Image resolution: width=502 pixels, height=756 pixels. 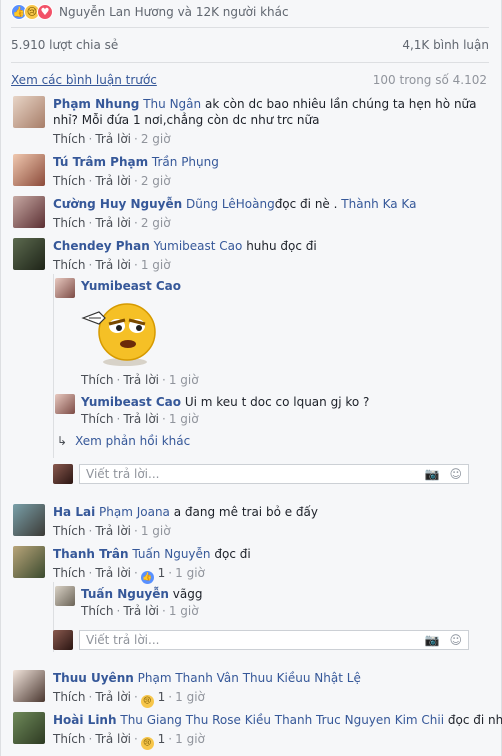 What do you see at coordinates (147, 577) in the screenshot?
I see `like-reaction-icon: 👍` at bounding box center [147, 577].